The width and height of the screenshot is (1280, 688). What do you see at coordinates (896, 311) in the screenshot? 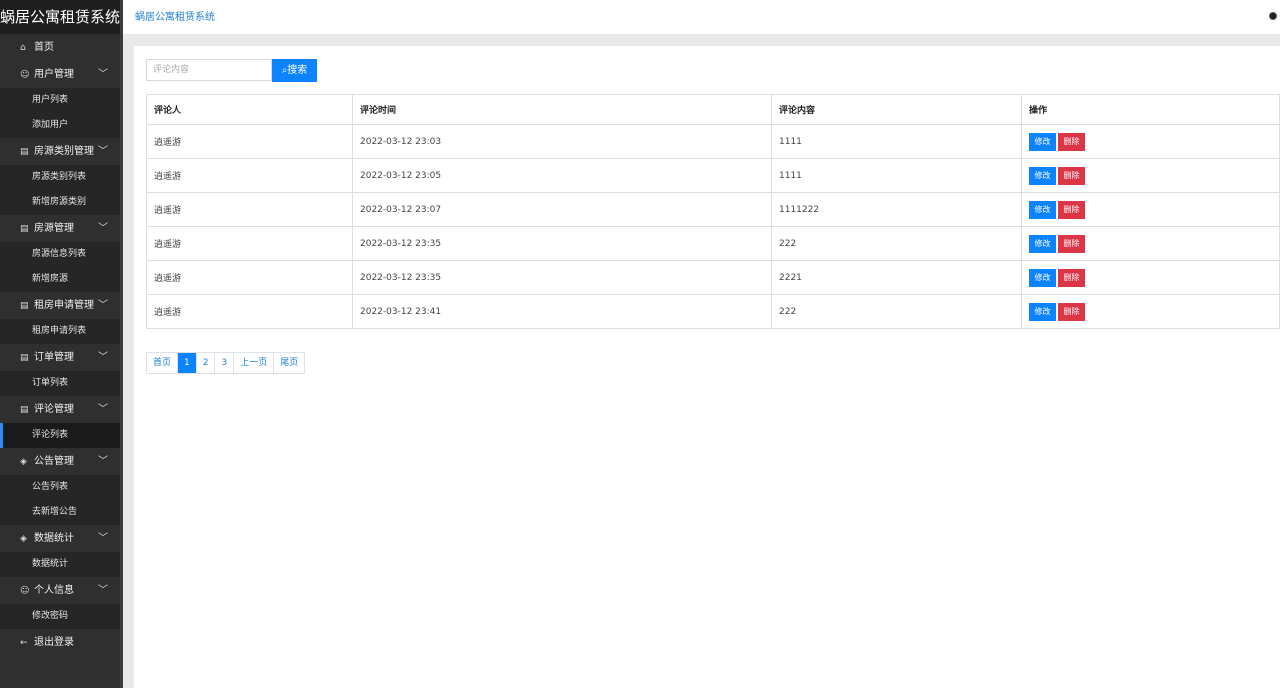
I see `cell-content: 222` at bounding box center [896, 311].